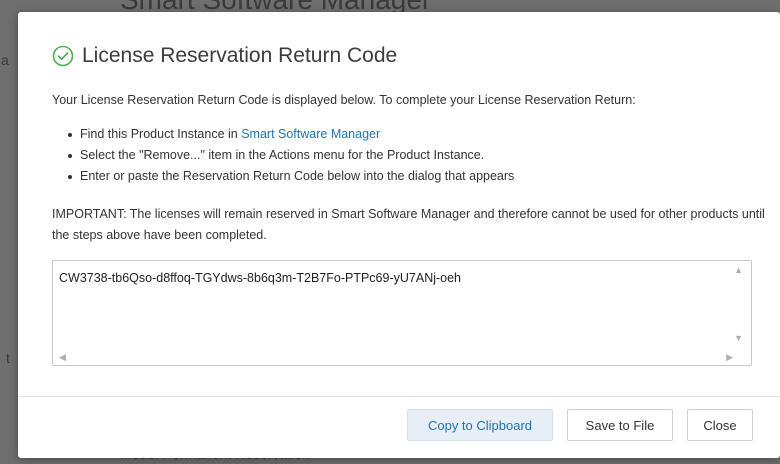 The height and width of the screenshot is (464, 780). What do you see at coordinates (480, 425) in the screenshot?
I see `copy-to-clipboard-button: Copy to Clipboard` at bounding box center [480, 425].